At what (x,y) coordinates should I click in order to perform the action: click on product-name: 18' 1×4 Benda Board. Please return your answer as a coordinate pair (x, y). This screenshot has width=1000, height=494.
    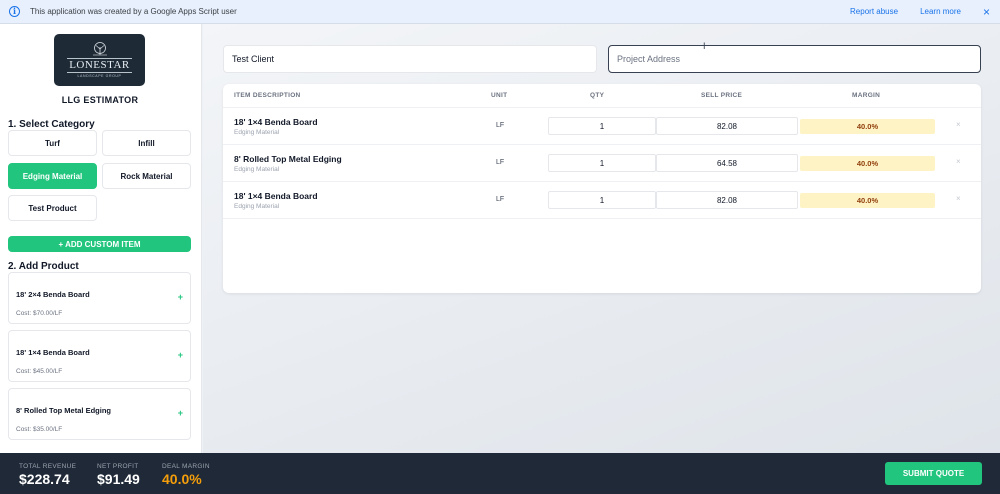
    Looking at the image, I should click on (53, 352).